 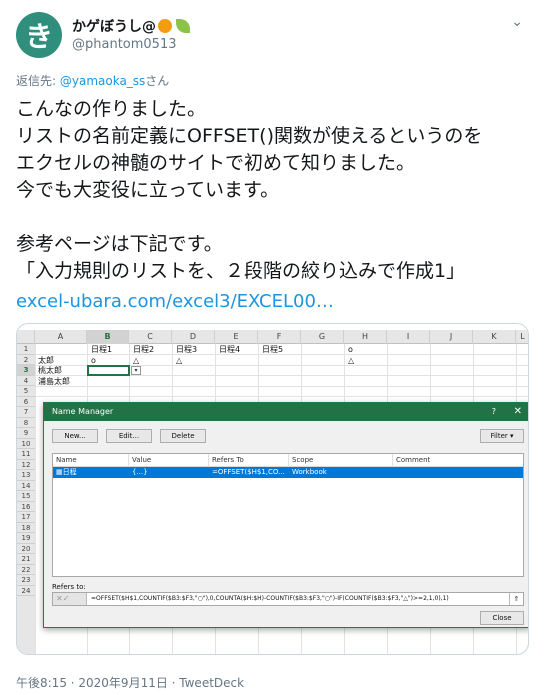 I want to click on table-row: ▦日程 {...} =OFFSET($H$1,CO... Workbook, so click(x=288, y=472).